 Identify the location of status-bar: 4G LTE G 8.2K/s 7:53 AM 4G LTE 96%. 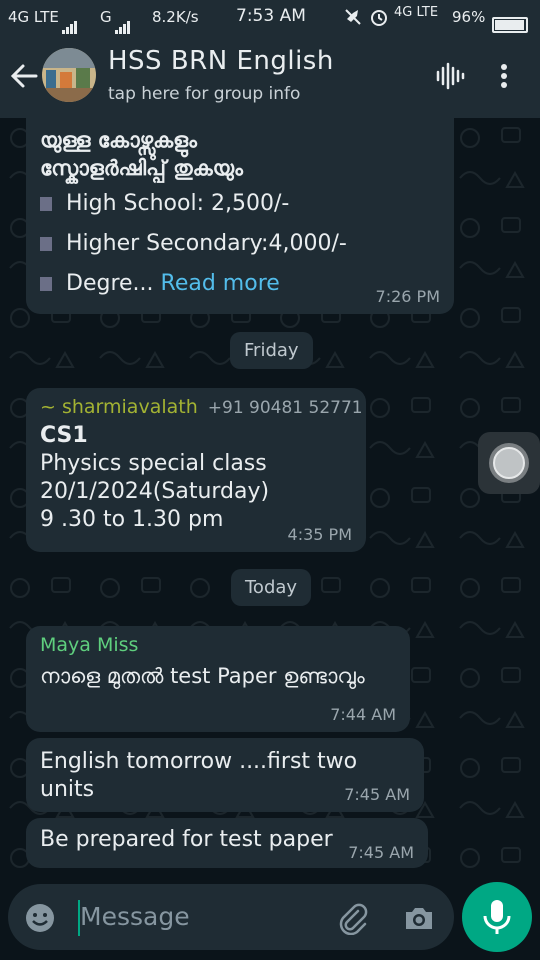
(270, 17).